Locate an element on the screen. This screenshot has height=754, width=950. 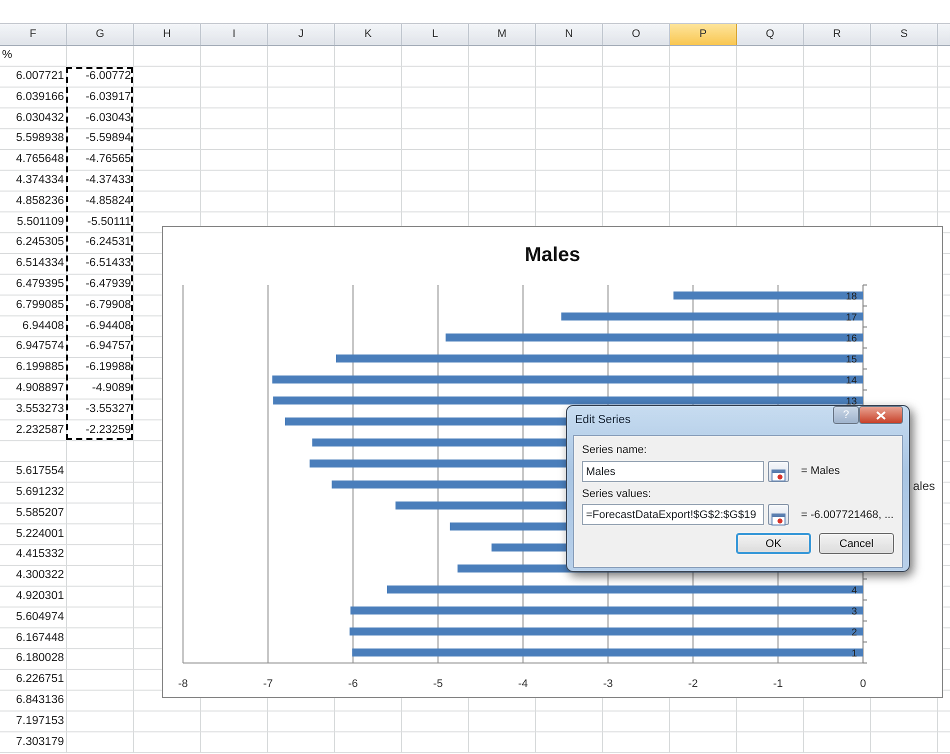
axis-label: -3 is located at coordinates (608, 684).